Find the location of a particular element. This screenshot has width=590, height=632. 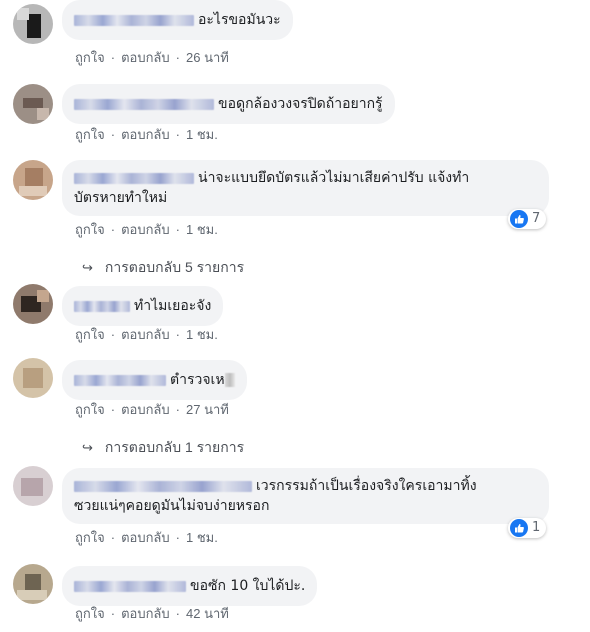

replies-count-label: การตอบกลับ 1 รายการ is located at coordinates (174, 447).